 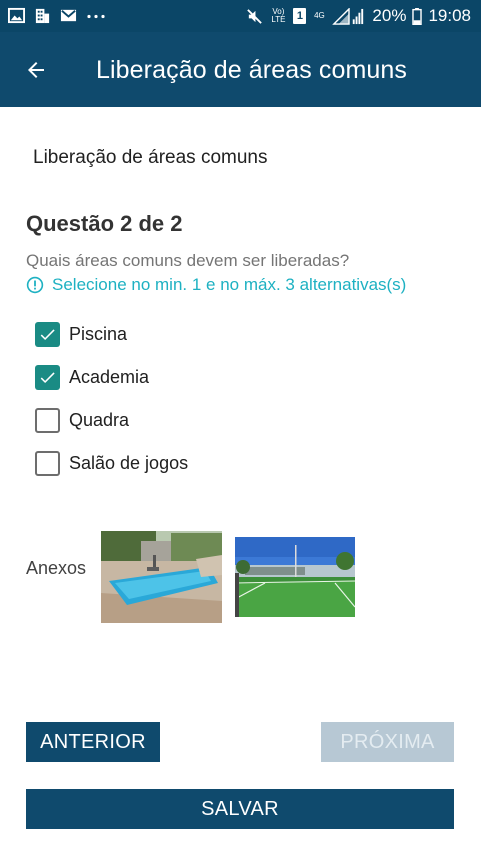 I want to click on question-title: Questão 2 de 2, so click(x=104, y=223).